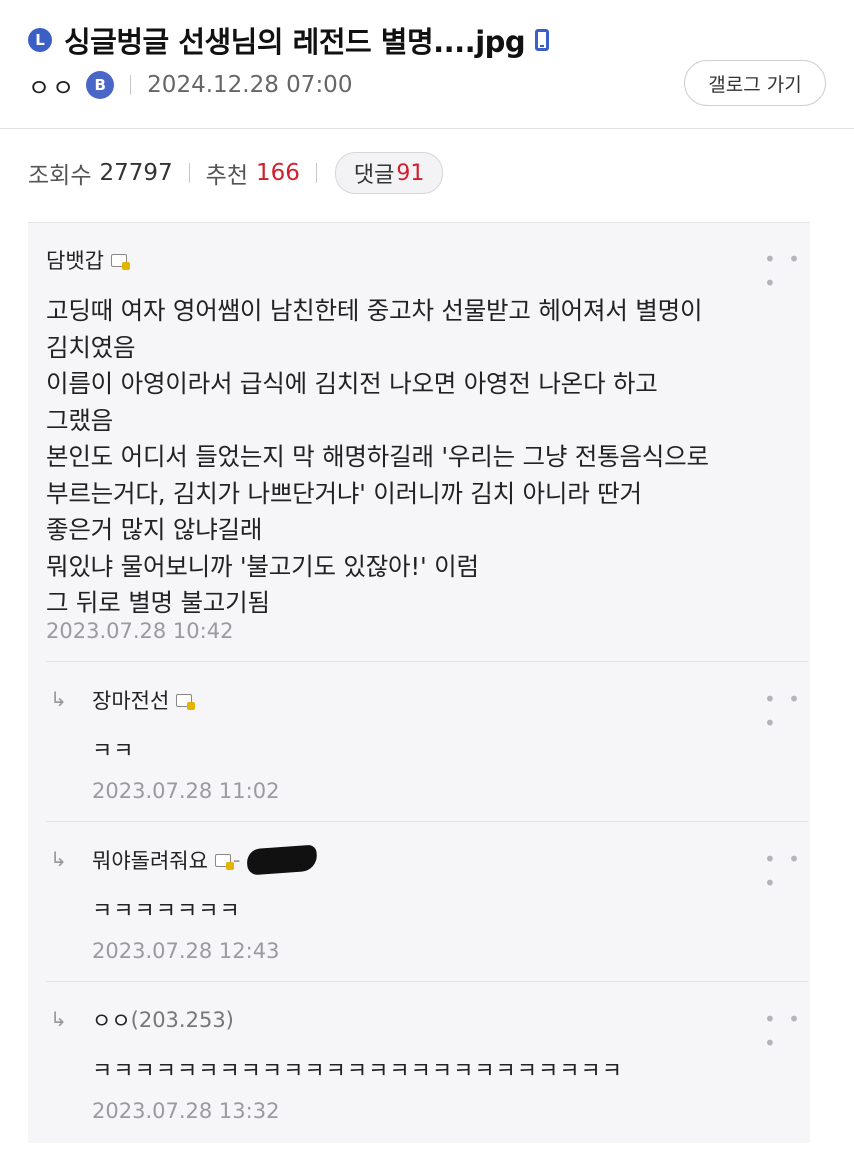 The height and width of the screenshot is (1154, 854). What do you see at coordinates (182, 1020) in the screenshot?
I see `nick-ip: (203.253)` at bounding box center [182, 1020].